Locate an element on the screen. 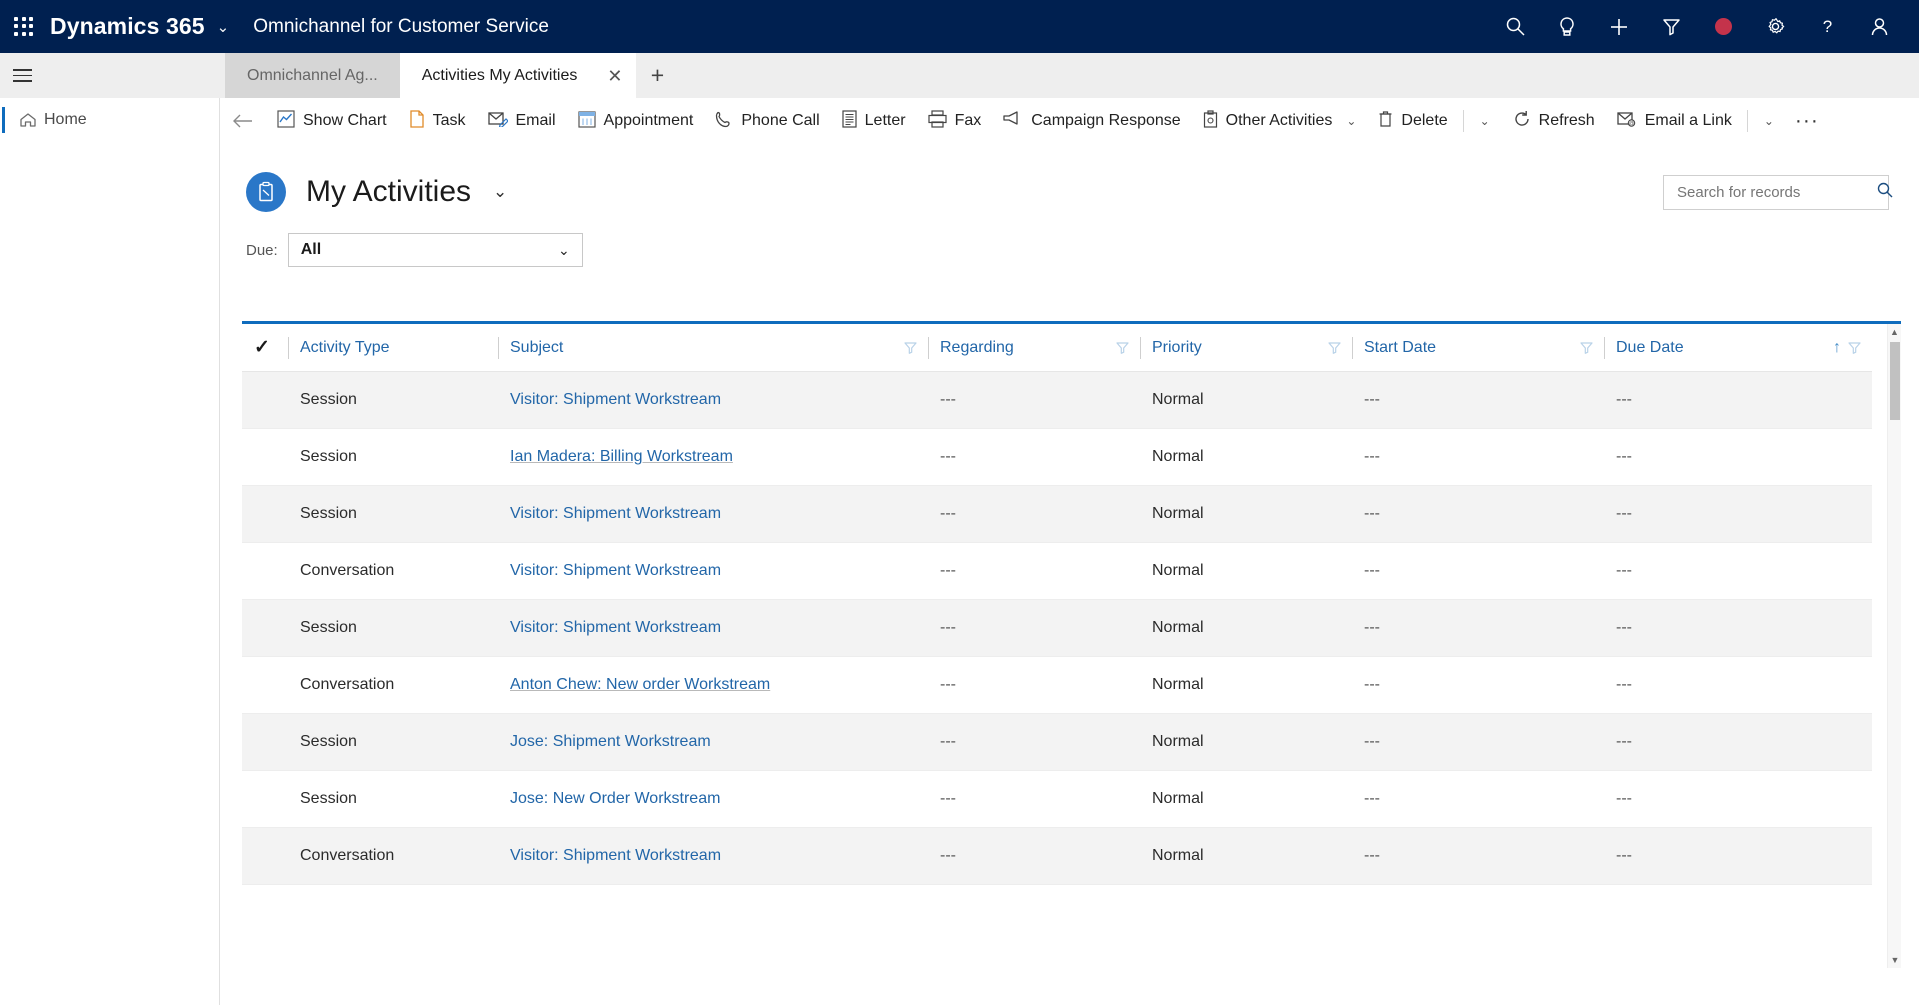 The height and width of the screenshot is (1005, 1919). column-header-regarding: Regarding is located at coordinates (1034, 348).